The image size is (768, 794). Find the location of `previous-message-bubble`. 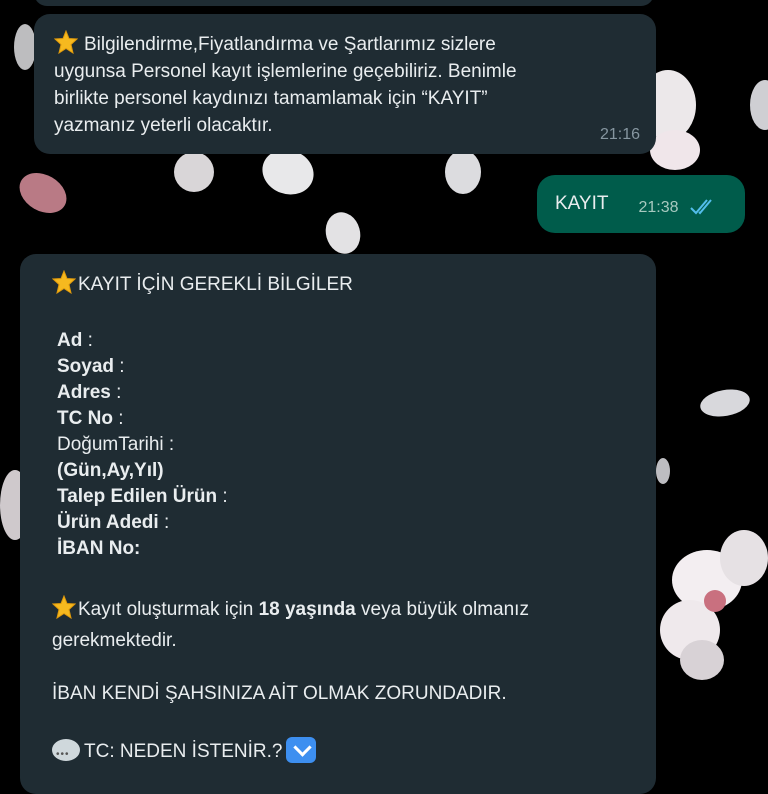

previous-message-bubble is located at coordinates (344, 3).